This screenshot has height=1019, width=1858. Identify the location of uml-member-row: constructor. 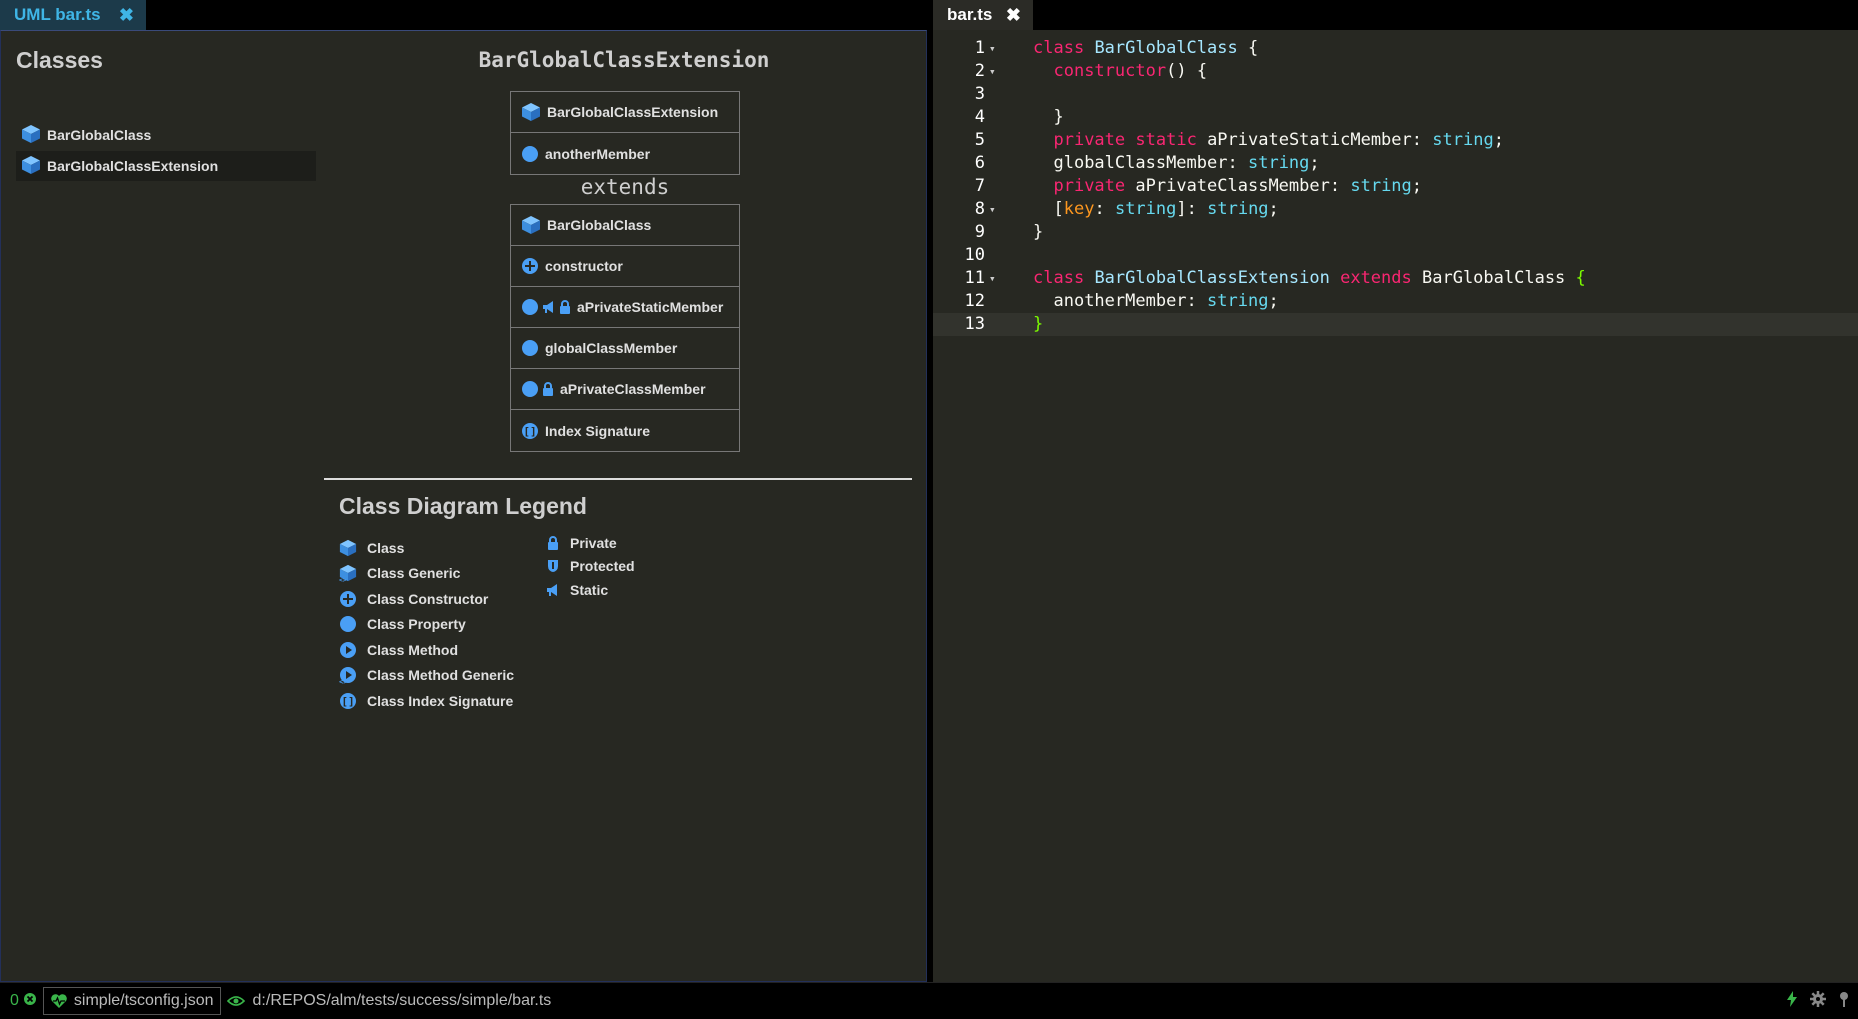
(625, 266).